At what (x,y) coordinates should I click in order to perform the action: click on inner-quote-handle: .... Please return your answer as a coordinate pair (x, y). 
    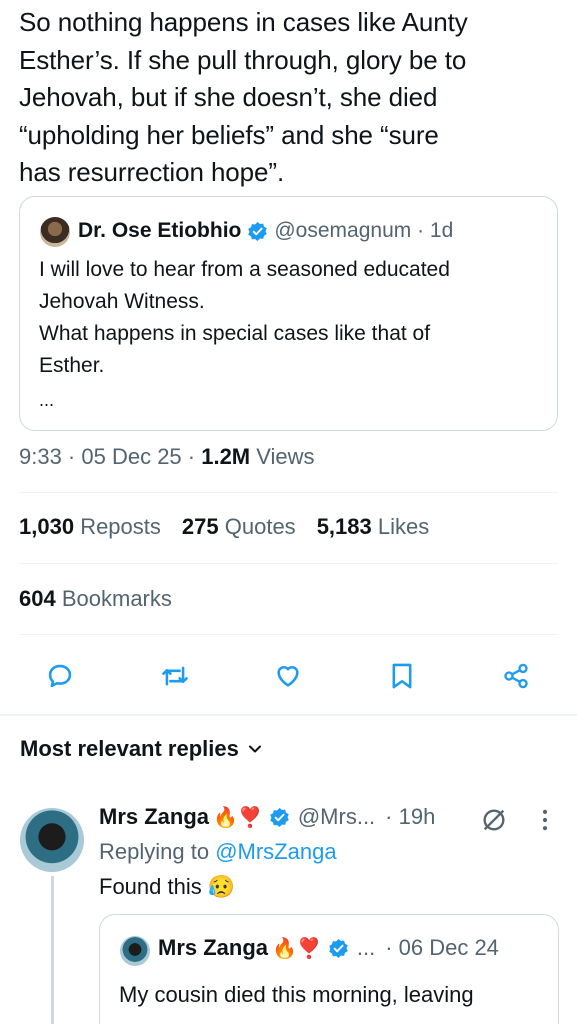
    Looking at the image, I should click on (366, 947).